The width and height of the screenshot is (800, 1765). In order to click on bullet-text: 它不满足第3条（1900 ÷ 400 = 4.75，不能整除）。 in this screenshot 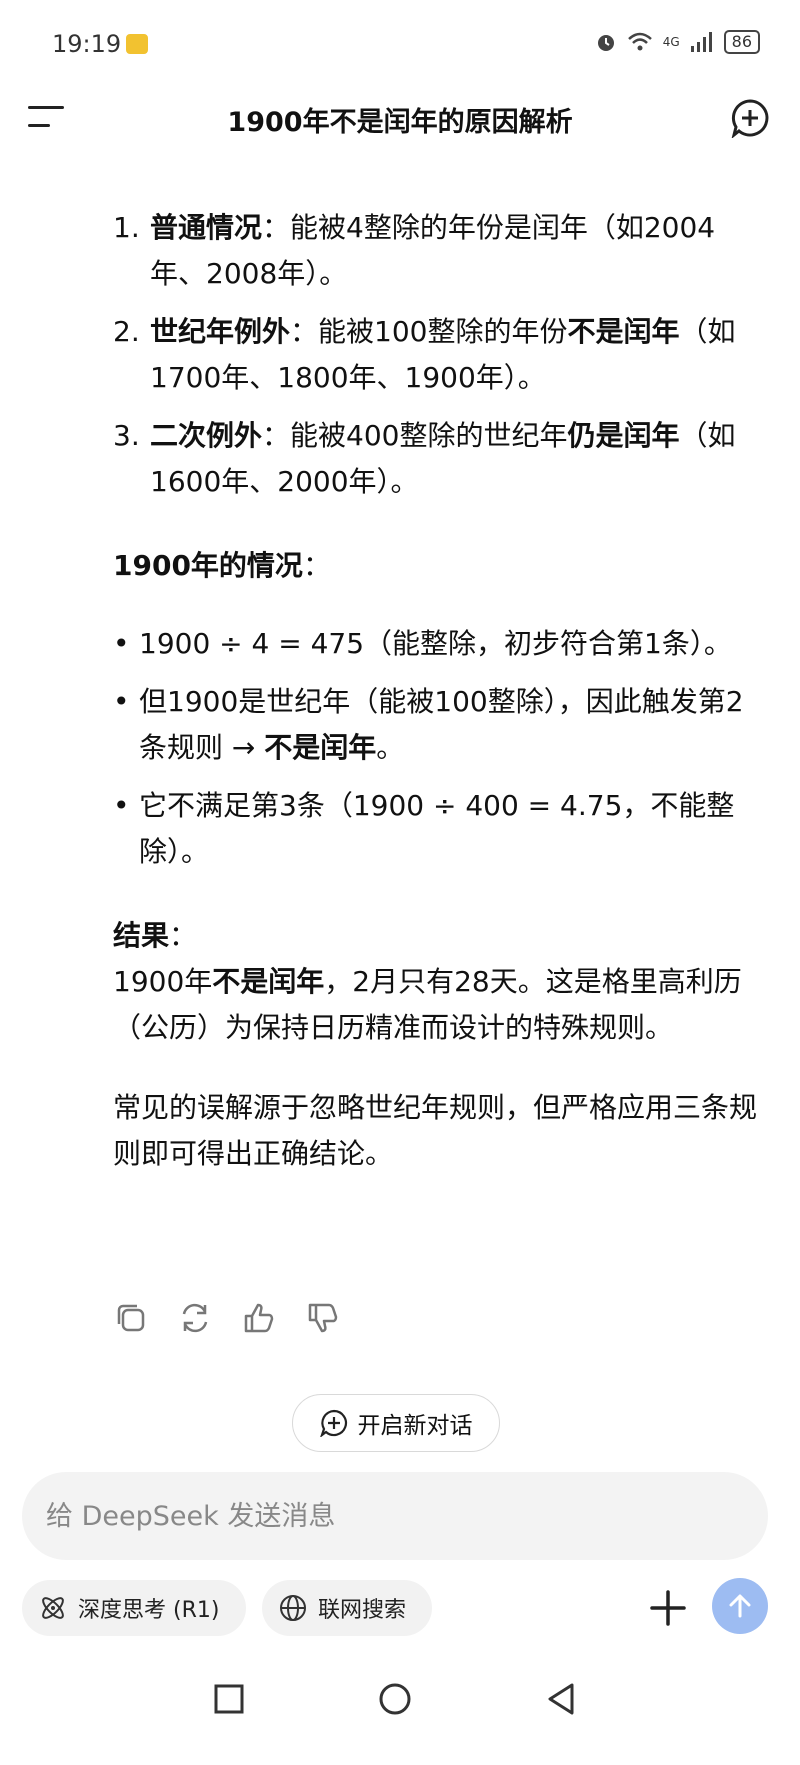, I will do `click(437, 828)`.